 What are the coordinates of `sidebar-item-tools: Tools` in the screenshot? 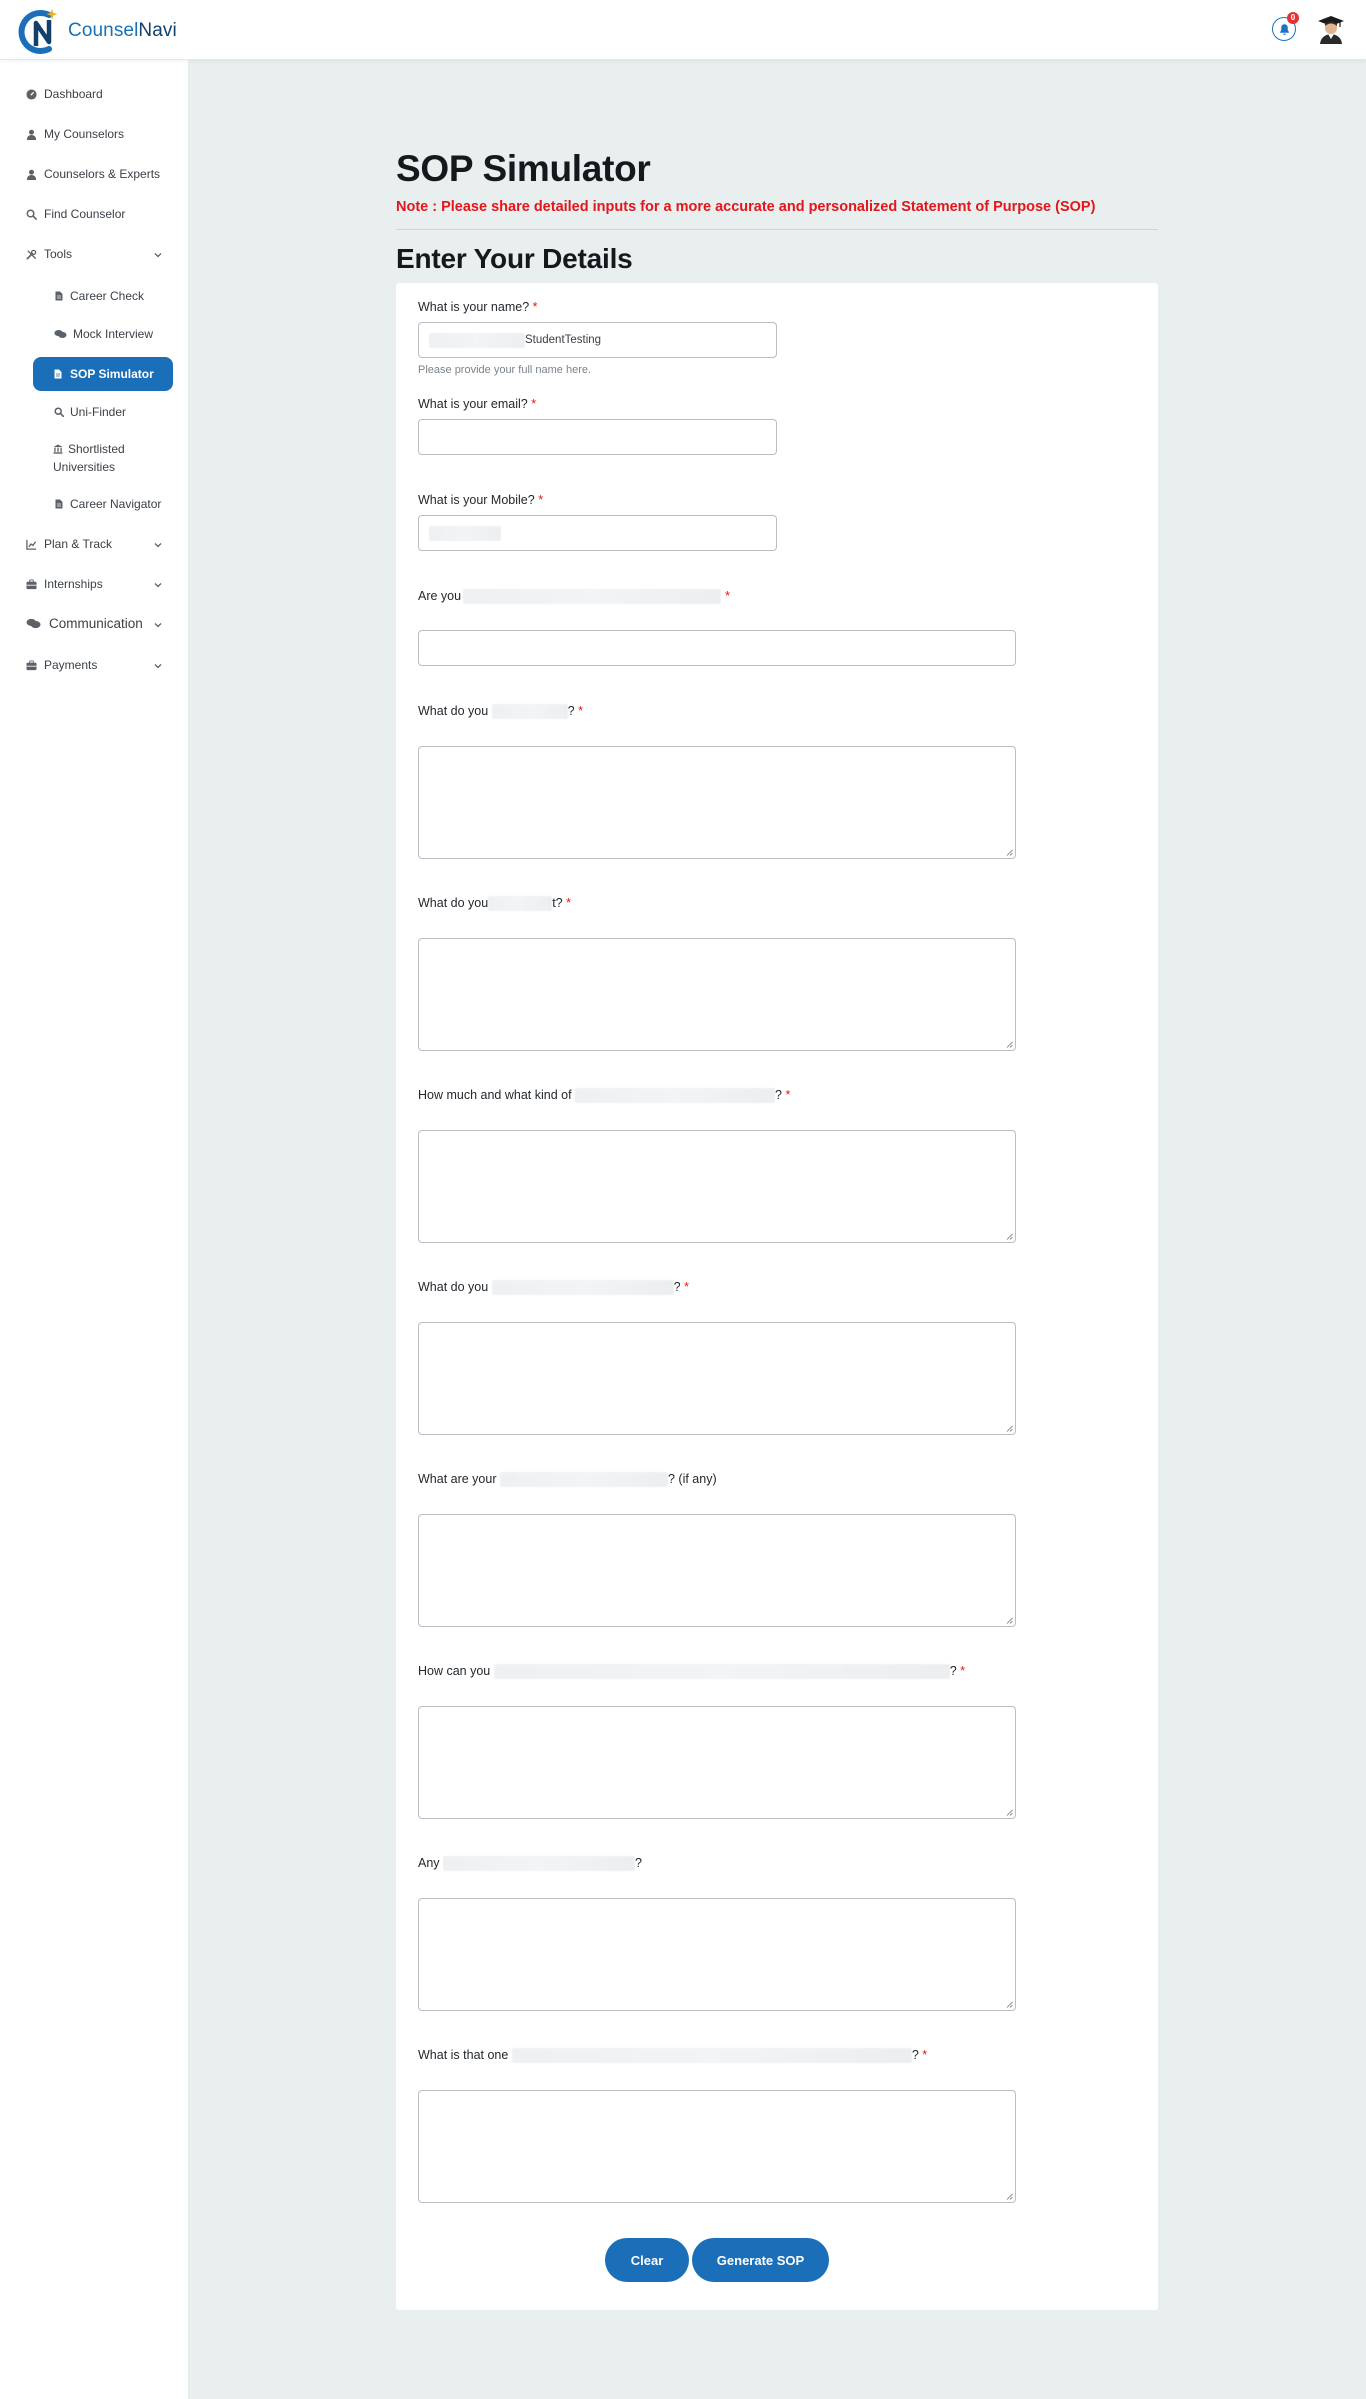 It's located at (48, 254).